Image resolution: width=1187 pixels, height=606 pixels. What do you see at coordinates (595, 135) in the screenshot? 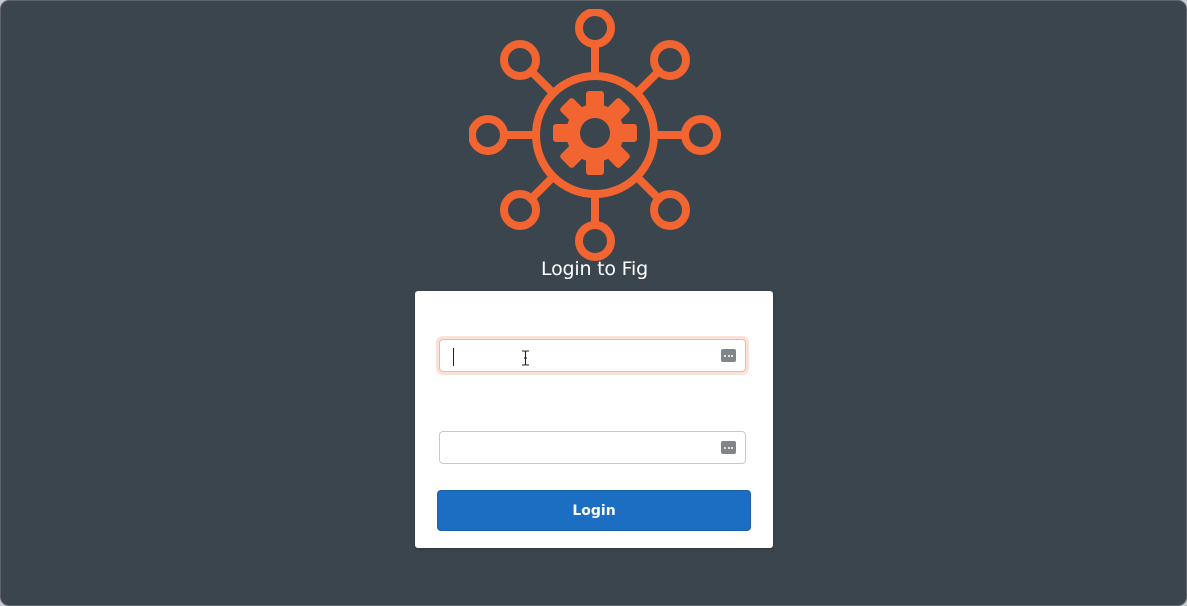
I see `fig-logo-icon` at bounding box center [595, 135].